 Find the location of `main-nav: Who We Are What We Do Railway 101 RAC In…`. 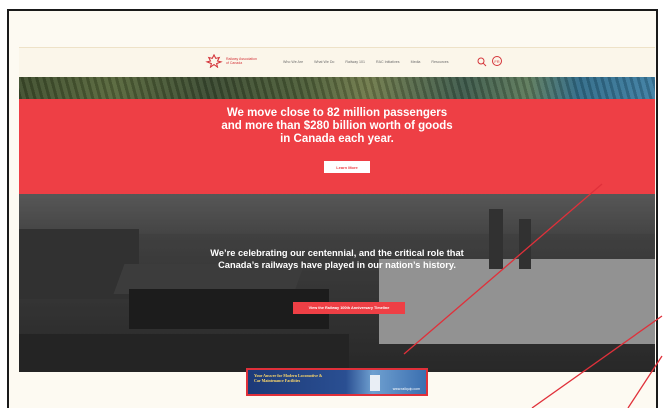

main-nav: Who We Are What We Do Railway 101 RAC In… is located at coordinates (366, 62).